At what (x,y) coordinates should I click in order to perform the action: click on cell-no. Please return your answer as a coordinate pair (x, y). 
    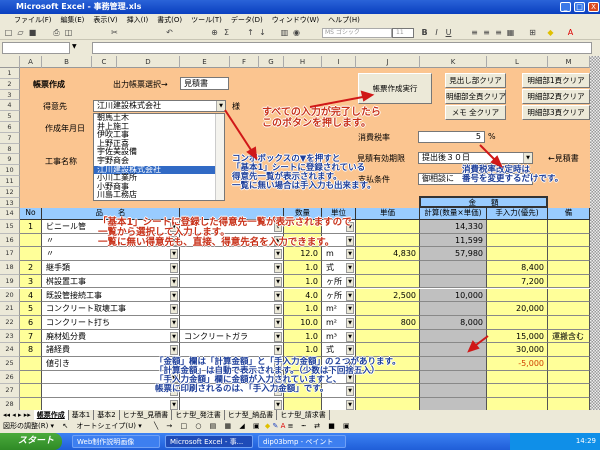
    Looking at the image, I should click on (31, 377).